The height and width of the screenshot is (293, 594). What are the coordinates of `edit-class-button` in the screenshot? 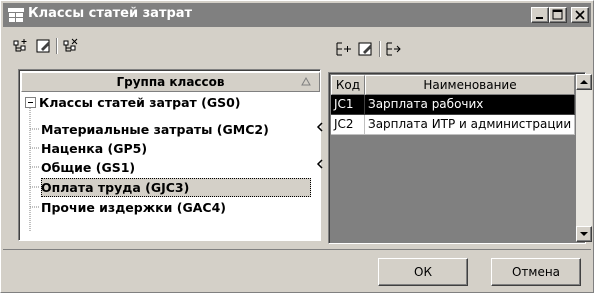 It's located at (44, 46).